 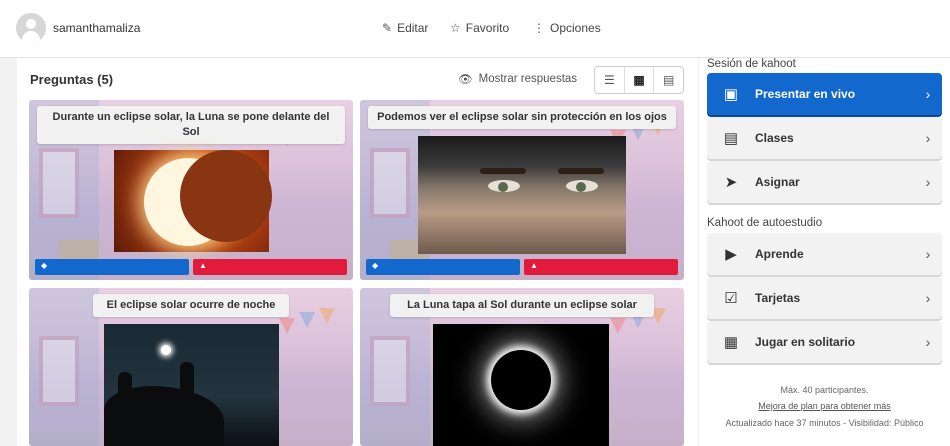 I want to click on present-screen-icon: ▣, so click(x=731, y=94).